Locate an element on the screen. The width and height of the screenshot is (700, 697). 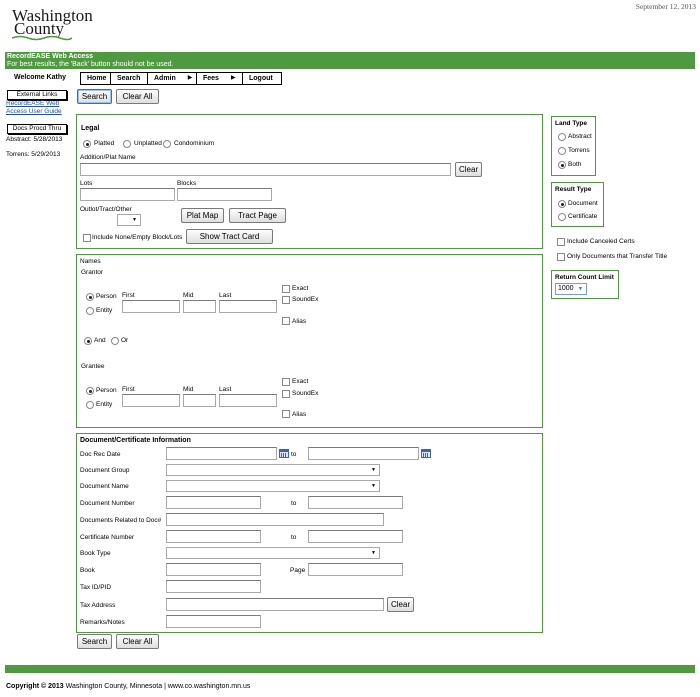
nav-logout: Logout is located at coordinates (262, 78).